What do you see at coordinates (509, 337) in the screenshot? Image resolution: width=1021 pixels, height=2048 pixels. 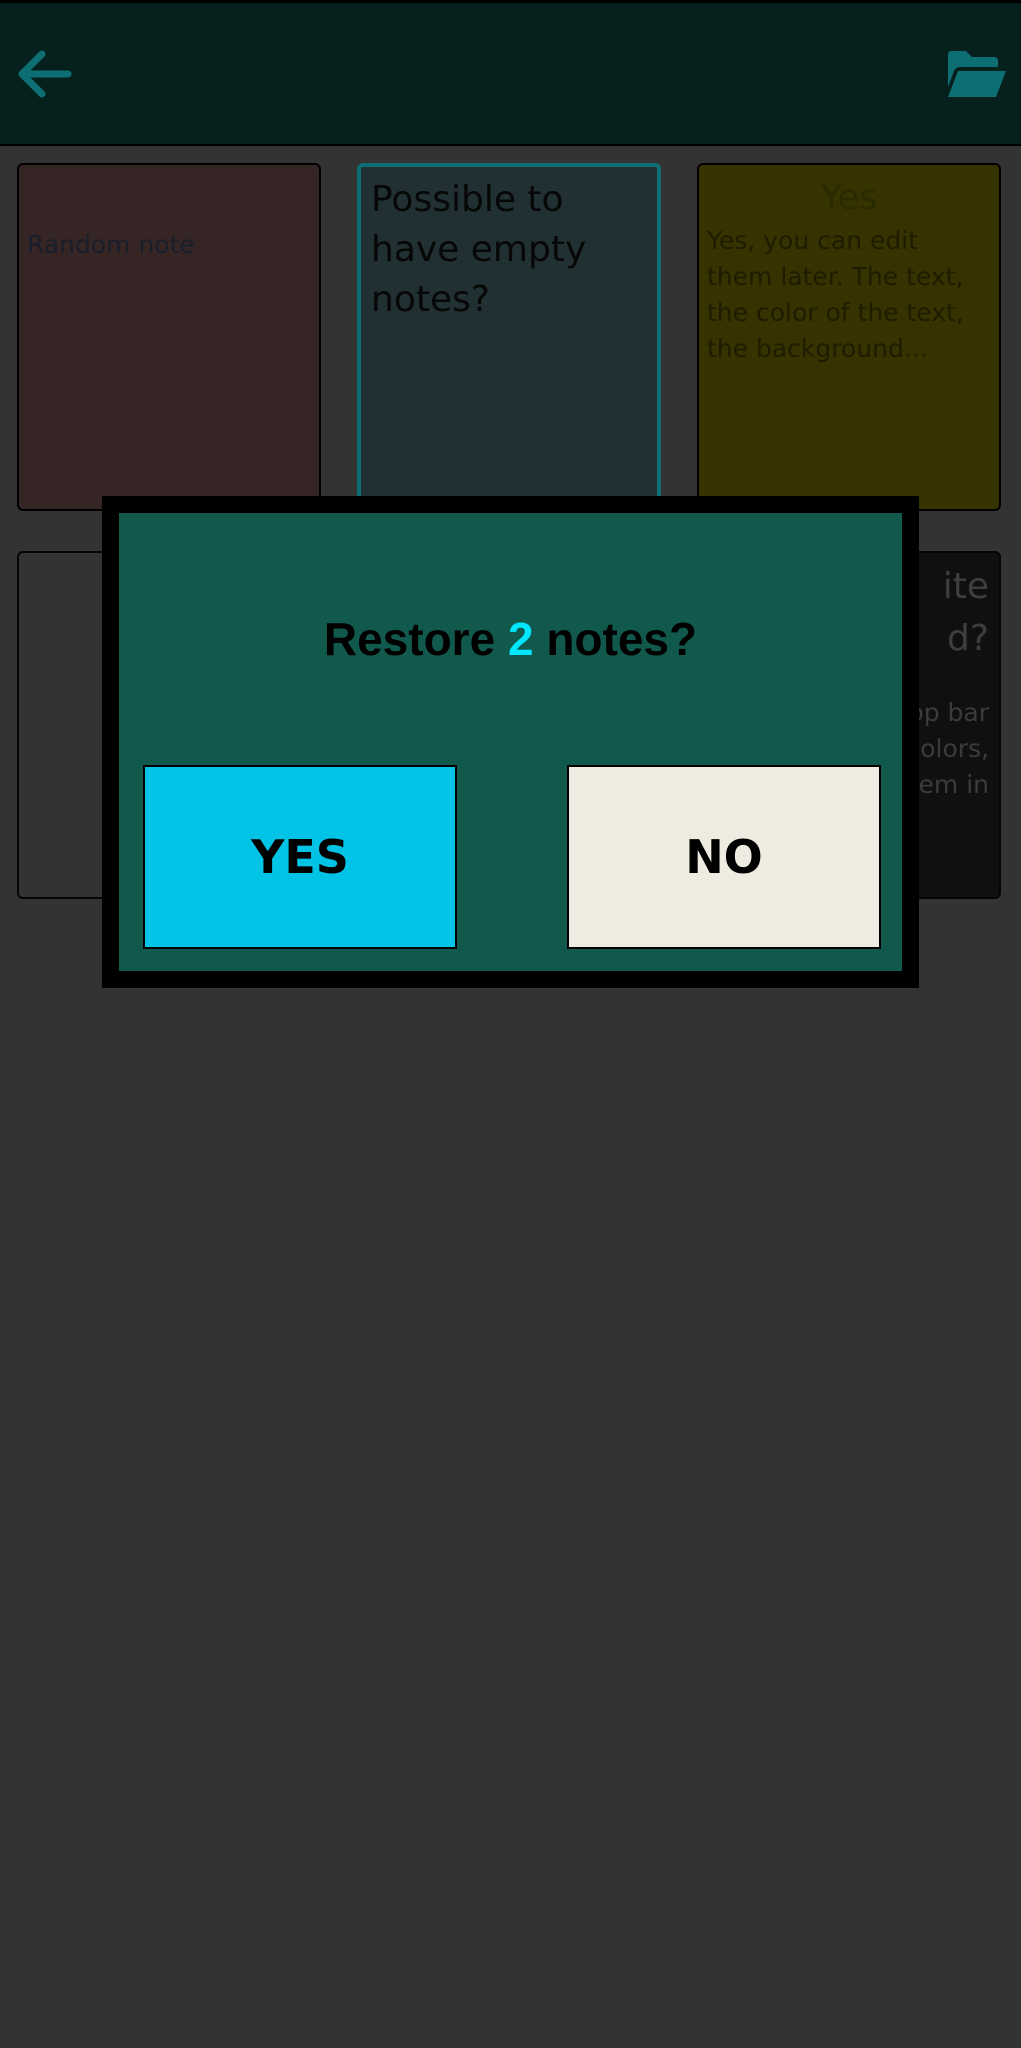 I see `note-card-selected: Possible to have empty notes?` at bounding box center [509, 337].